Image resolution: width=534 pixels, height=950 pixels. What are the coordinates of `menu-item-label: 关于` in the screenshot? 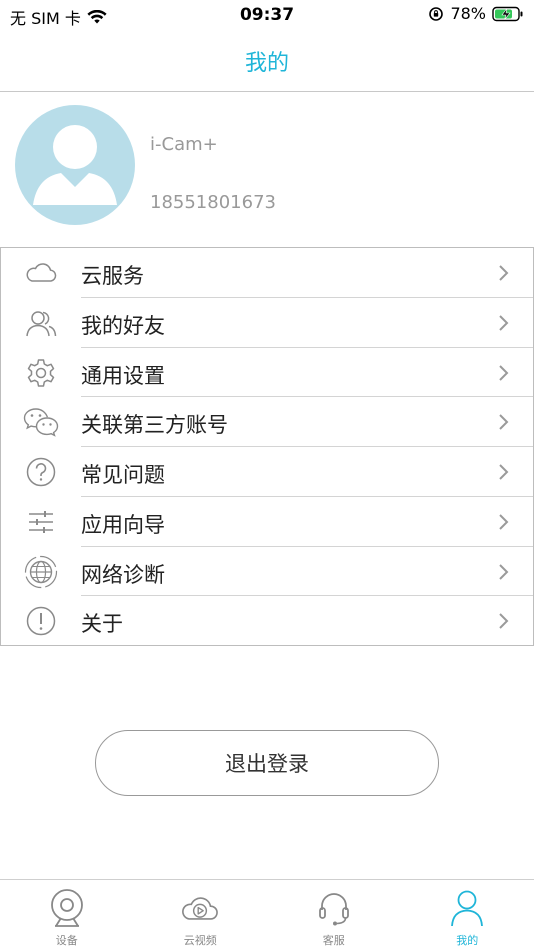 It's located at (102, 624).